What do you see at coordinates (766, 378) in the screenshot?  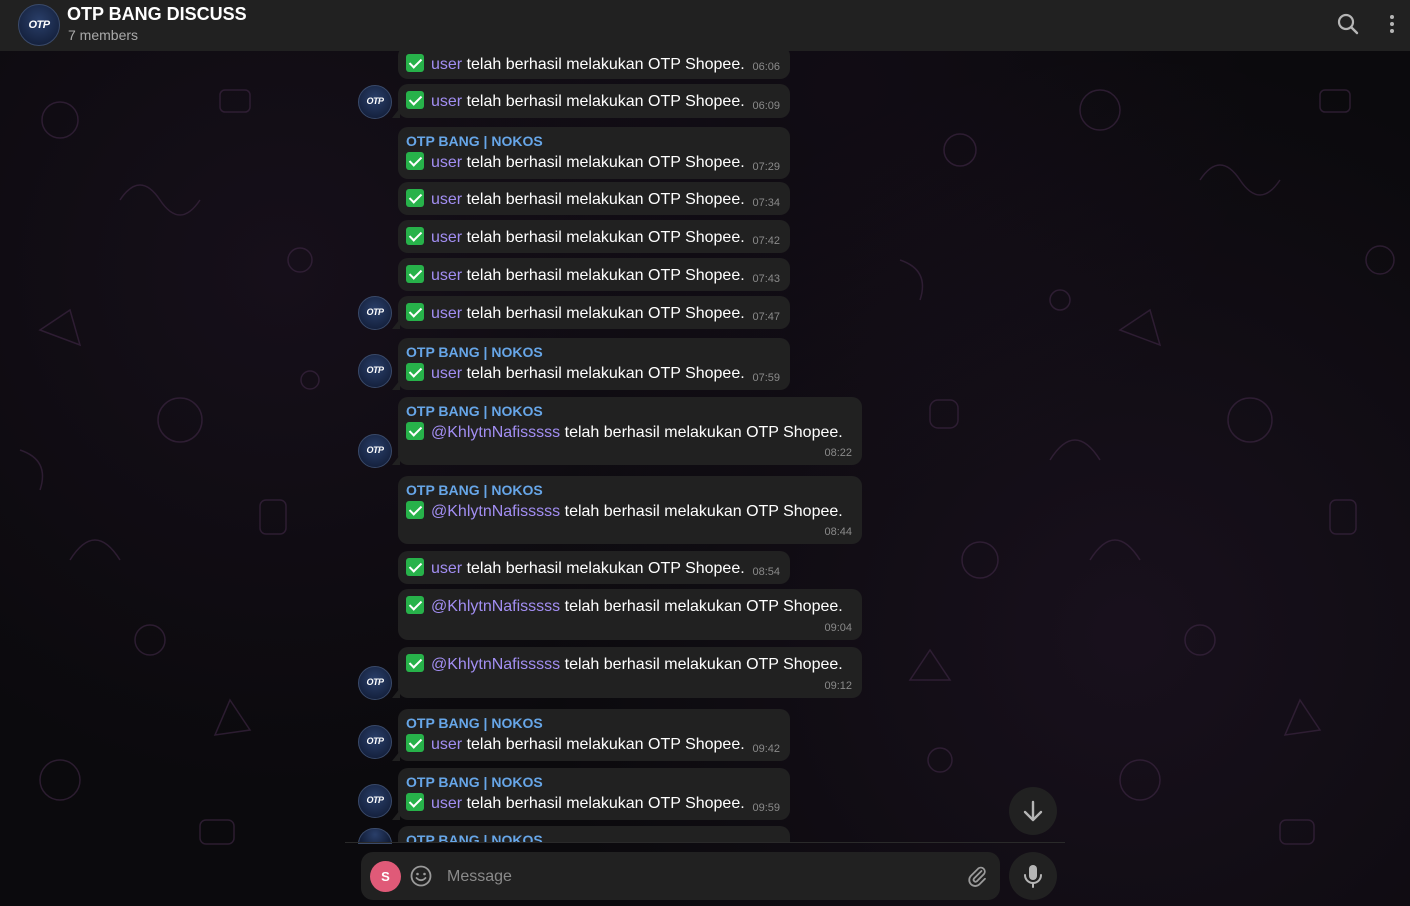 I see `message-time: 07:59` at bounding box center [766, 378].